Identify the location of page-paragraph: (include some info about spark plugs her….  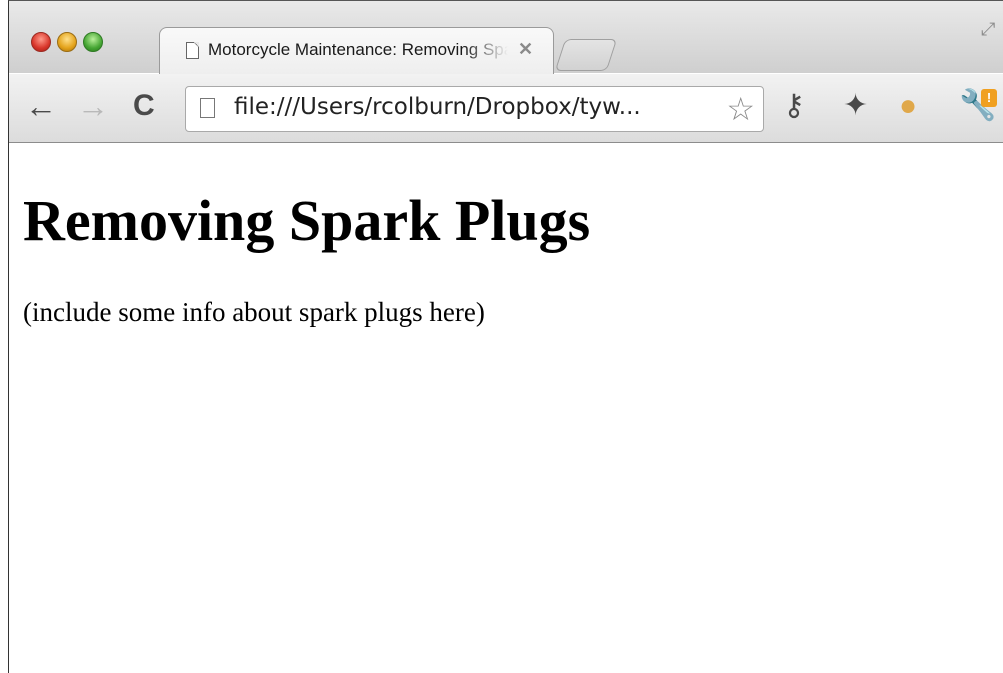
(254, 312).